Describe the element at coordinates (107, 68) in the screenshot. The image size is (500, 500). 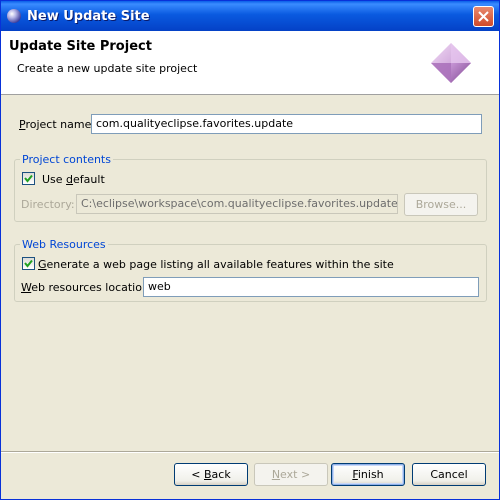
I see `page-description: Create a new update site project` at that location.